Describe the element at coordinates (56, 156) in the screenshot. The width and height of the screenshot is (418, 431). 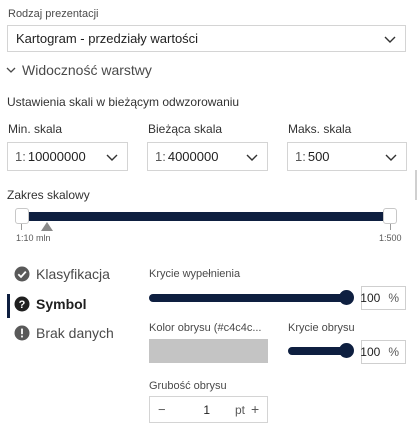
I see `min-scale-value: 10000000` at that location.